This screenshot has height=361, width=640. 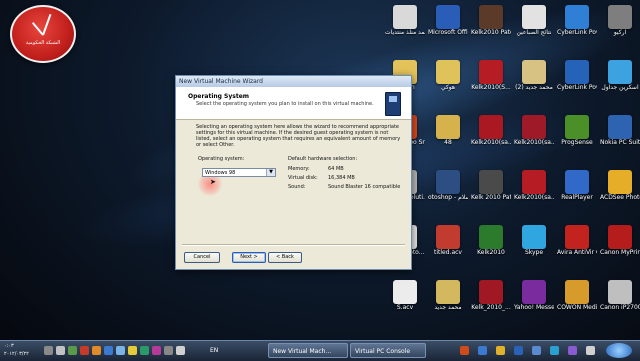 I want to click on desktop-icon-label: Kelk2010 Patch v1, so click(x=491, y=32).